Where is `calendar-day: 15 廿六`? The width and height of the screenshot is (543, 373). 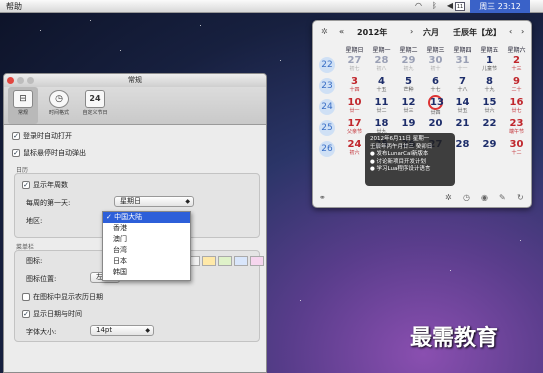
calendar-day: 15 廿六 is located at coordinates (489, 107).